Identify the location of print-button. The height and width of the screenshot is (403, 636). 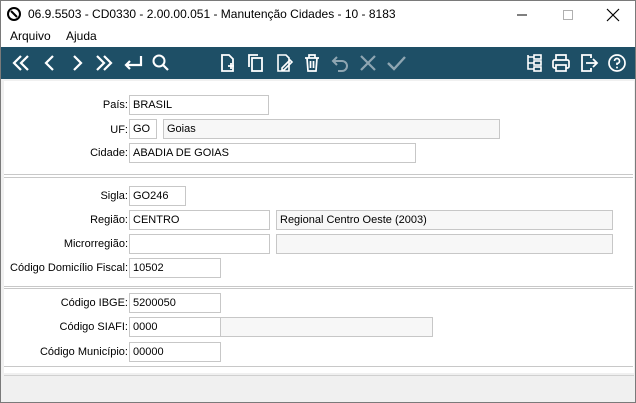
(561, 63).